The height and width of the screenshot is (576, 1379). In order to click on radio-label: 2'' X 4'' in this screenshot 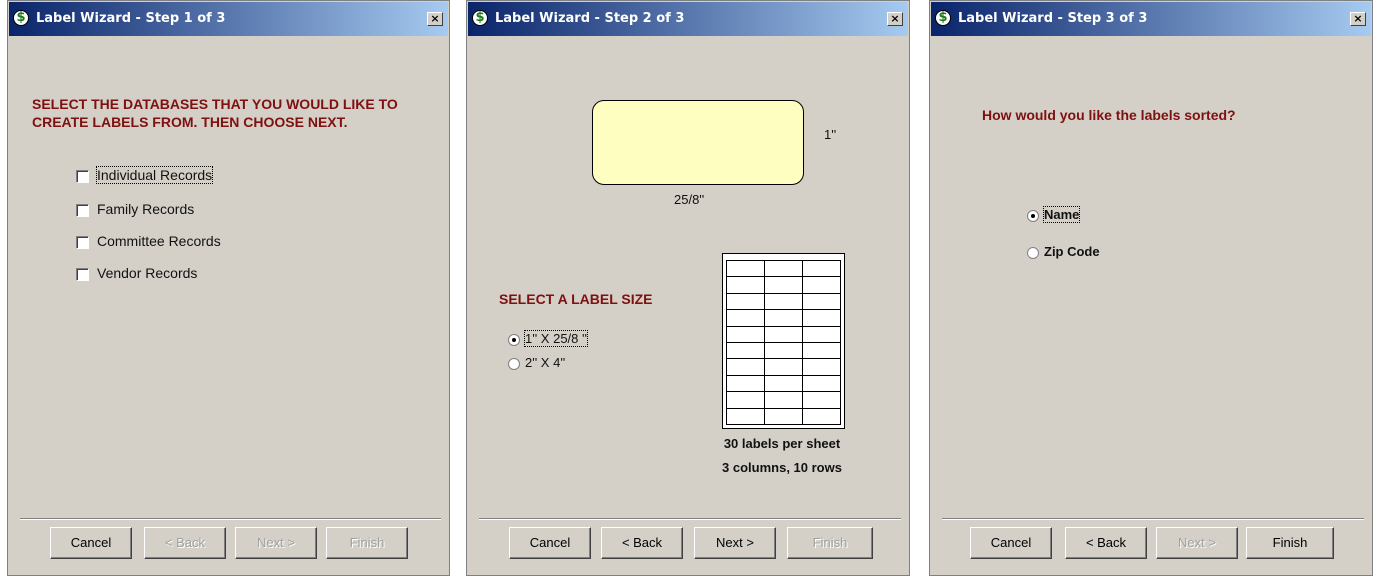, I will do `click(545, 362)`.